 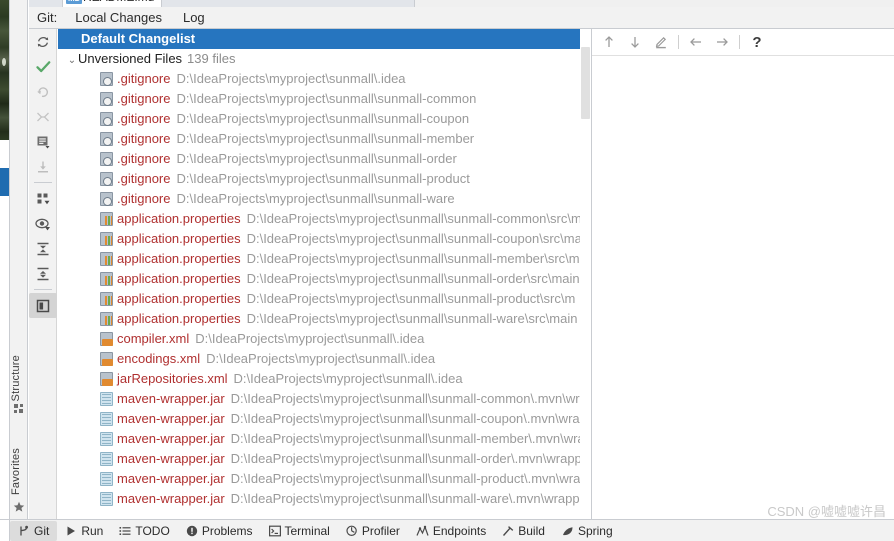 What do you see at coordinates (43, 223) in the screenshot?
I see `preview-diff-icon` at bounding box center [43, 223].